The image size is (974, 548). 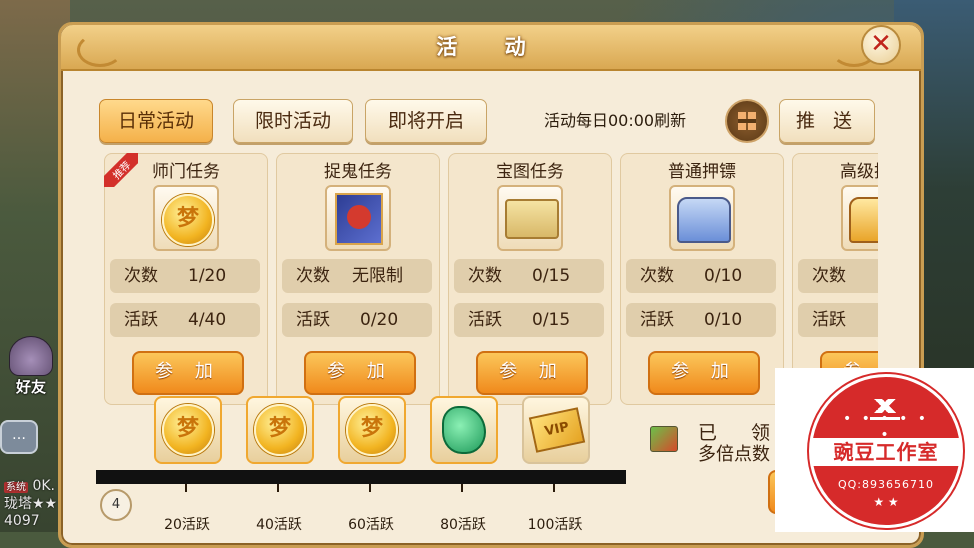 I want to click on close-icon: ✕, so click(x=881, y=44).